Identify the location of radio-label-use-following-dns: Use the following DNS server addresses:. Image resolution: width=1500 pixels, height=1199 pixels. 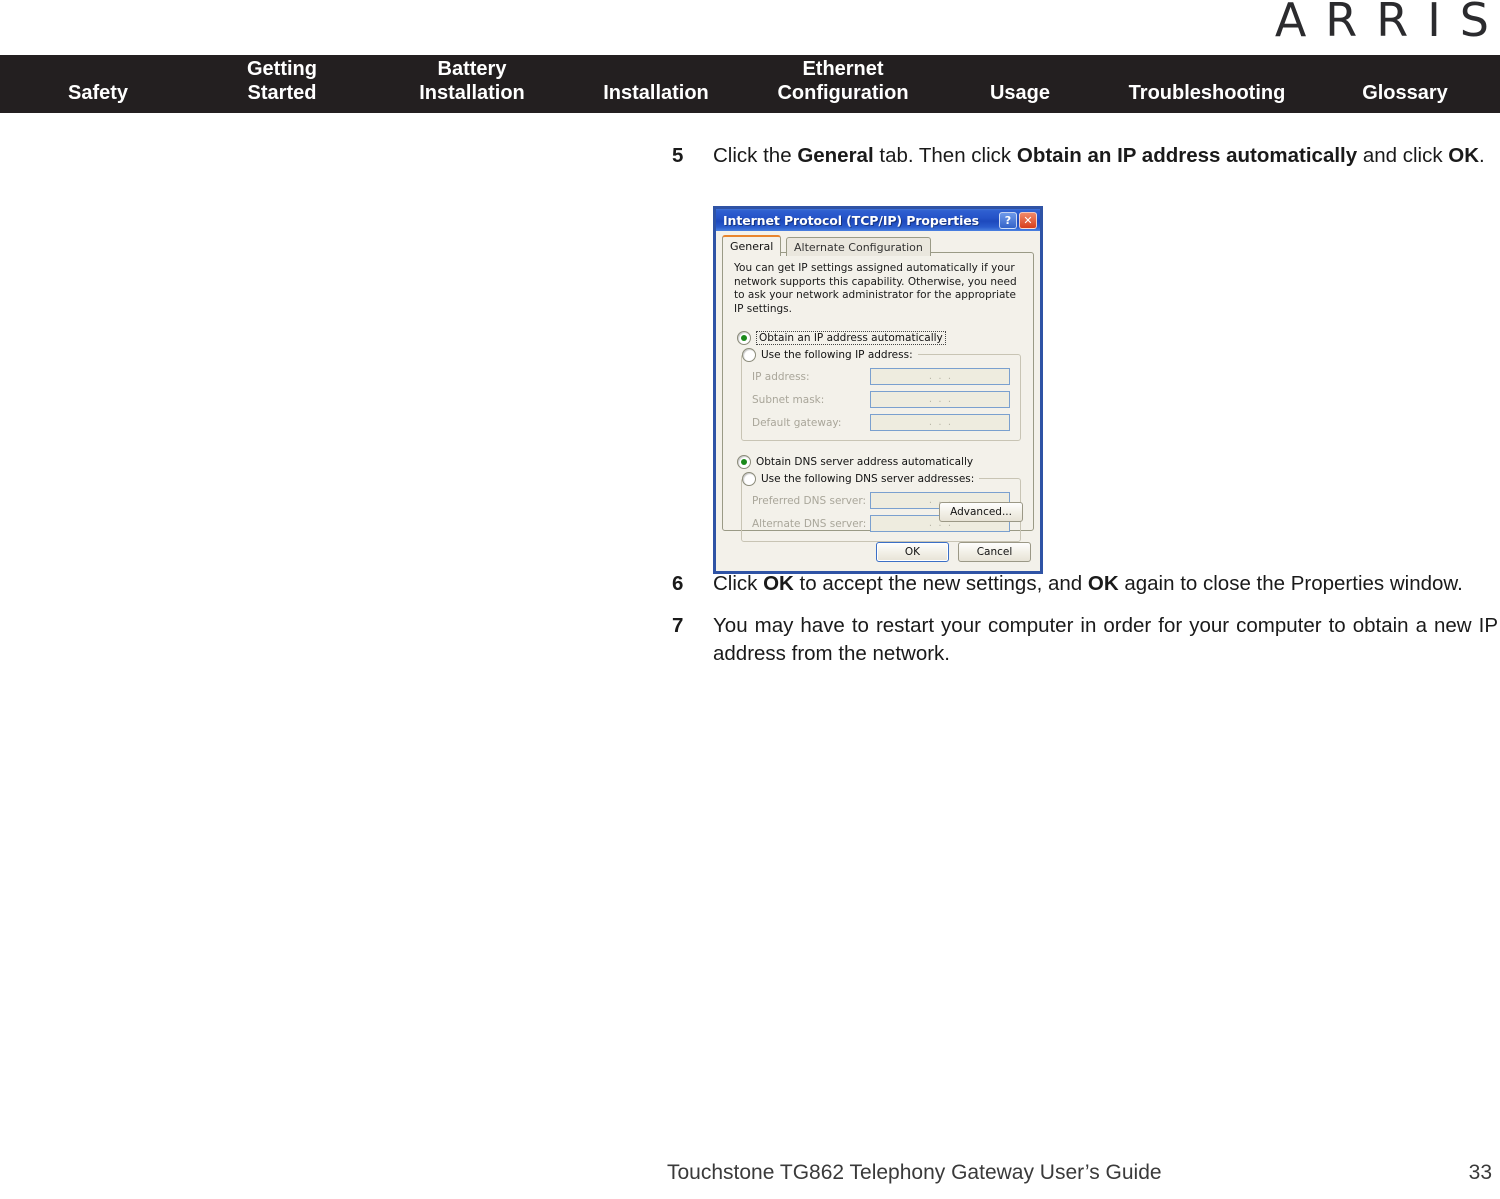
(868, 478).